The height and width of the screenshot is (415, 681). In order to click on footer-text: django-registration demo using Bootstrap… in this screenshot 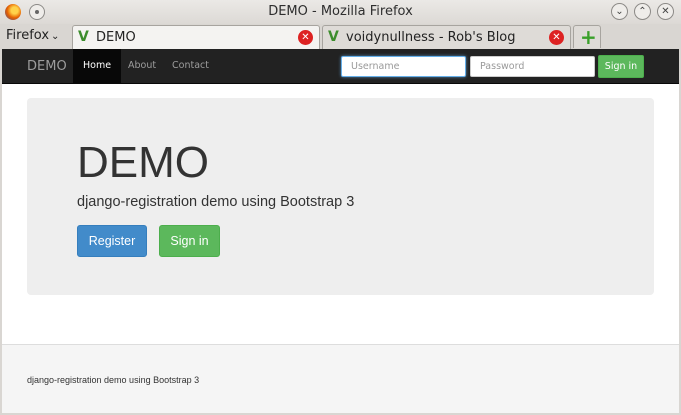, I will do `click(113, 380)`.